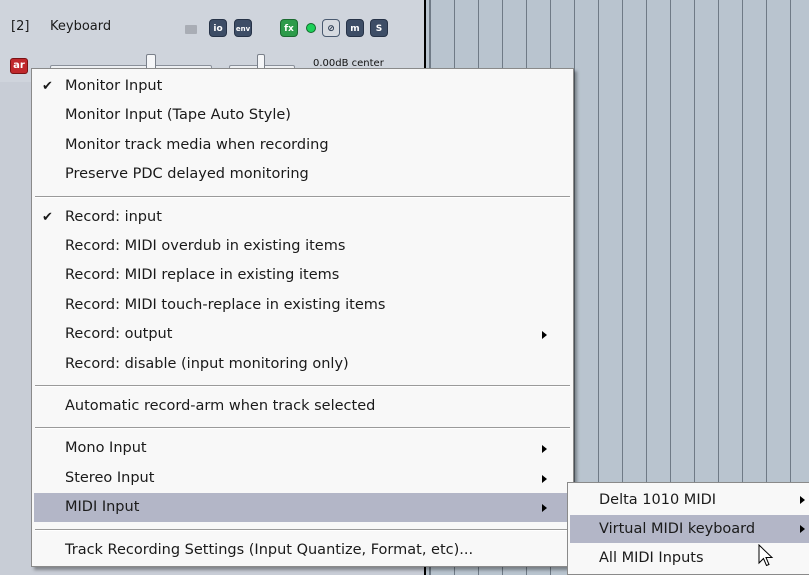 The width and height of the screenshot is (809, 575). What do you see at coordinates (658, 500) in the screenshot?
I see `submenu-item-label: Delta 1010 MIDI` at bounding box center [658, 500].